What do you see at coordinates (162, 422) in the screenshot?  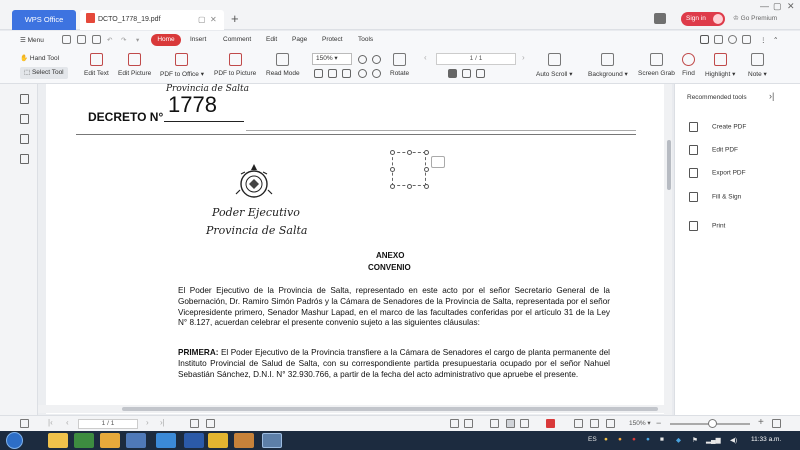 I see `last-page-icon: ›|` at bounding box center [162, 422].